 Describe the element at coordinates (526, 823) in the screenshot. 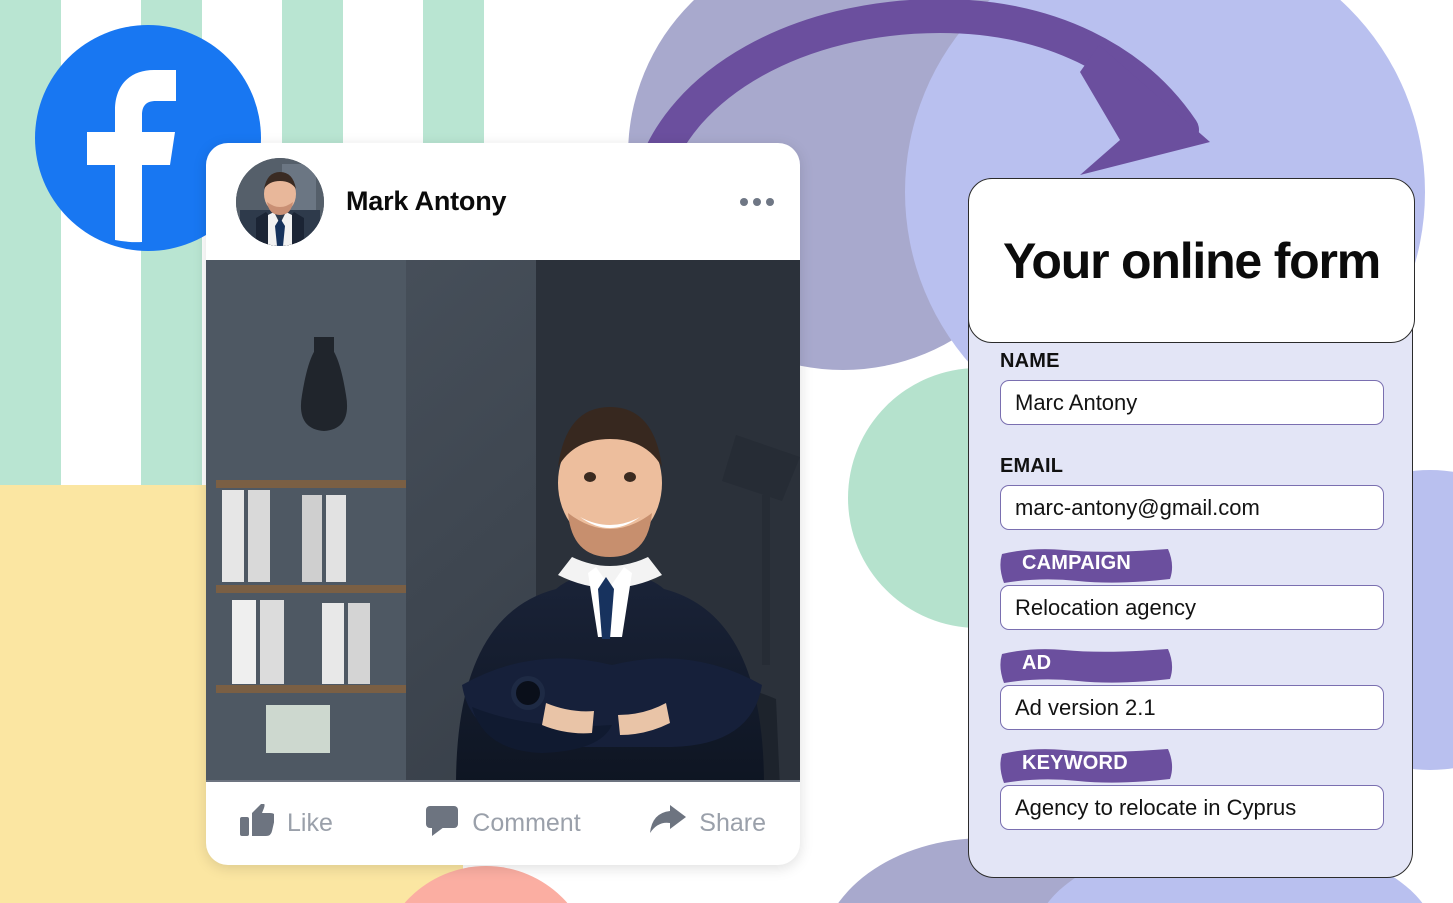

I see `comment-label: Comment` at that location.